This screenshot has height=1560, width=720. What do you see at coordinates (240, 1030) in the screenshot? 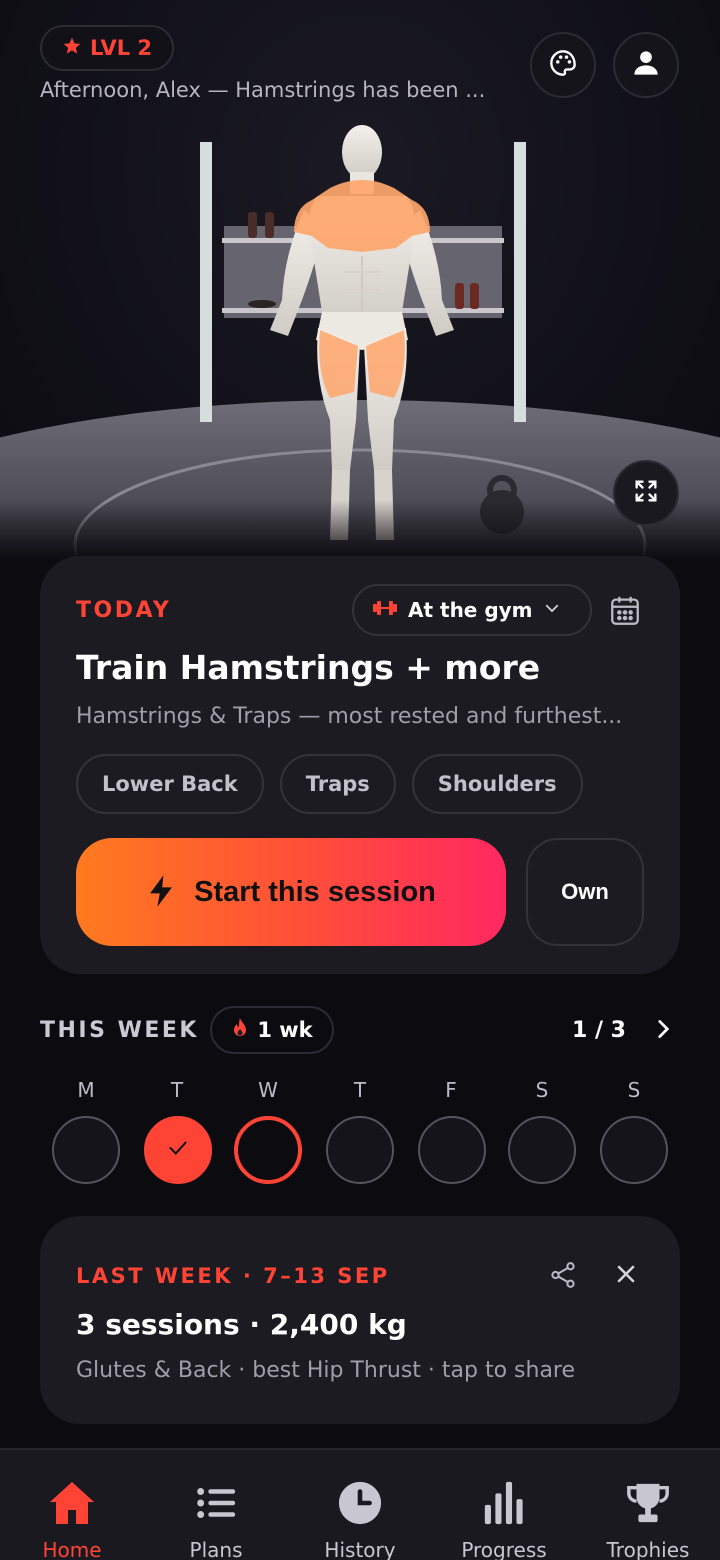
I see `flame-icon` at bounding box center [240, 1030].